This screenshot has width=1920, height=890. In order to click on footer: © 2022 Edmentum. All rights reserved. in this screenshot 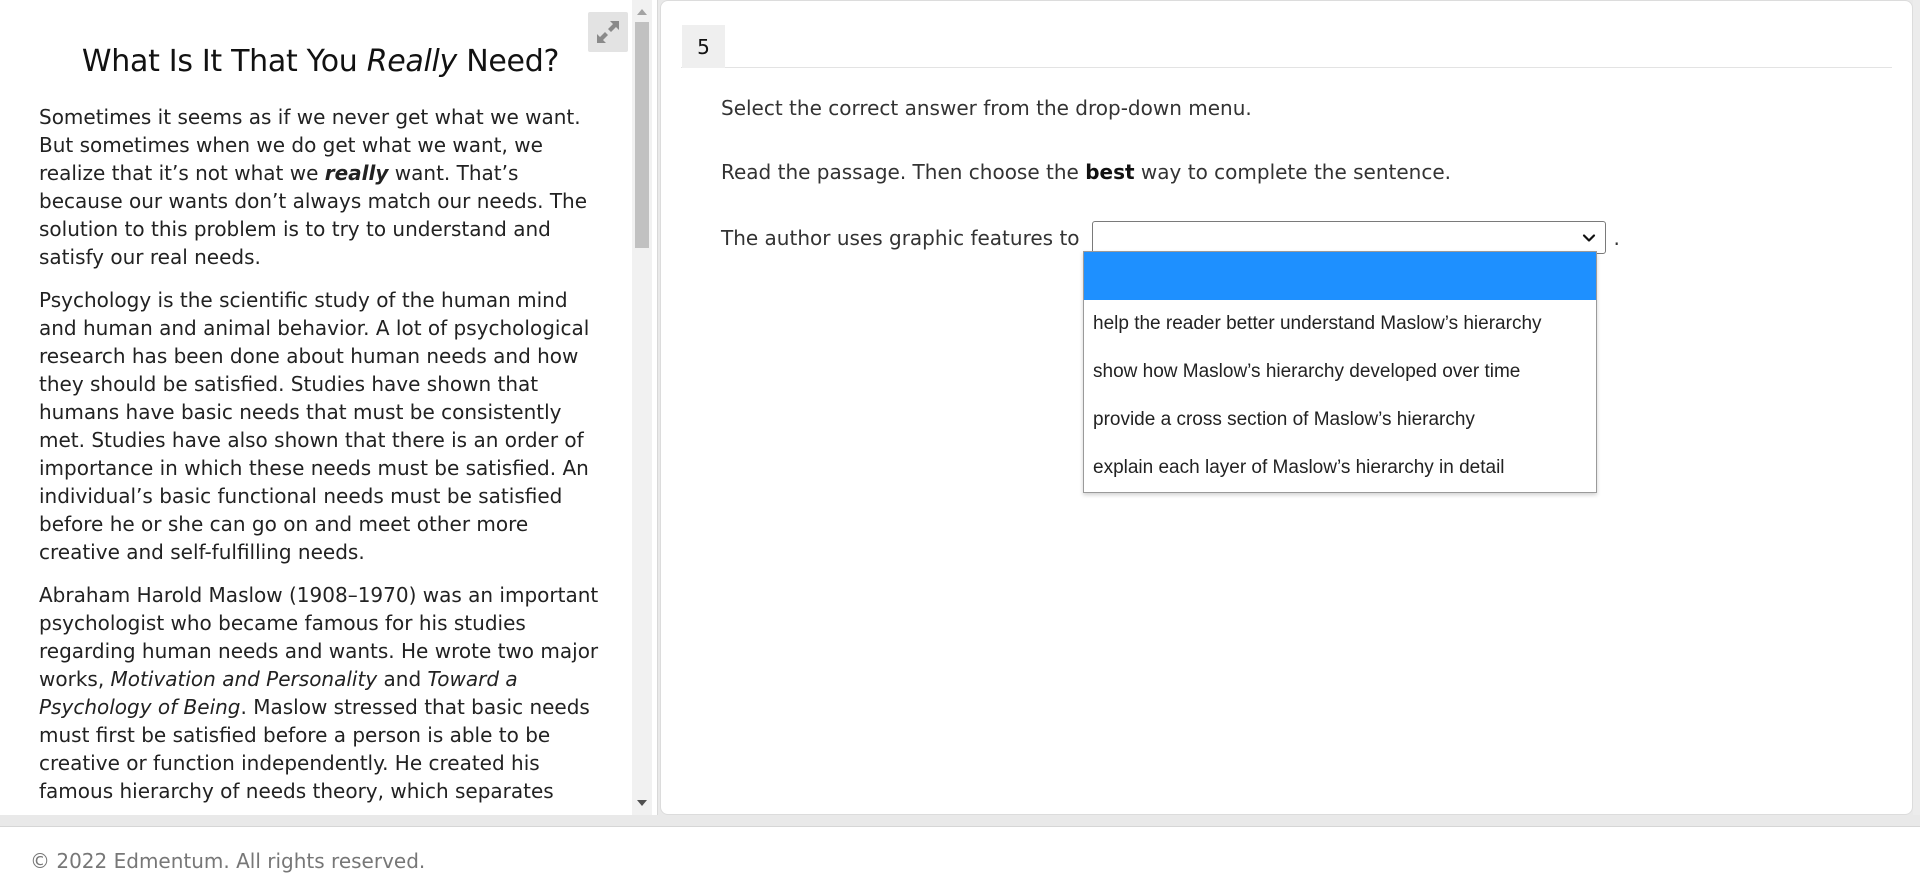, I will do `click(960, 858)`.